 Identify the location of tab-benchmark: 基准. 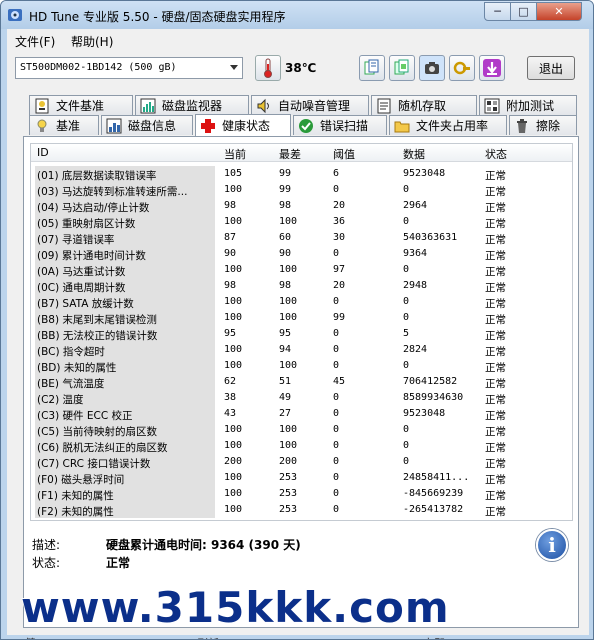
(64, 125).